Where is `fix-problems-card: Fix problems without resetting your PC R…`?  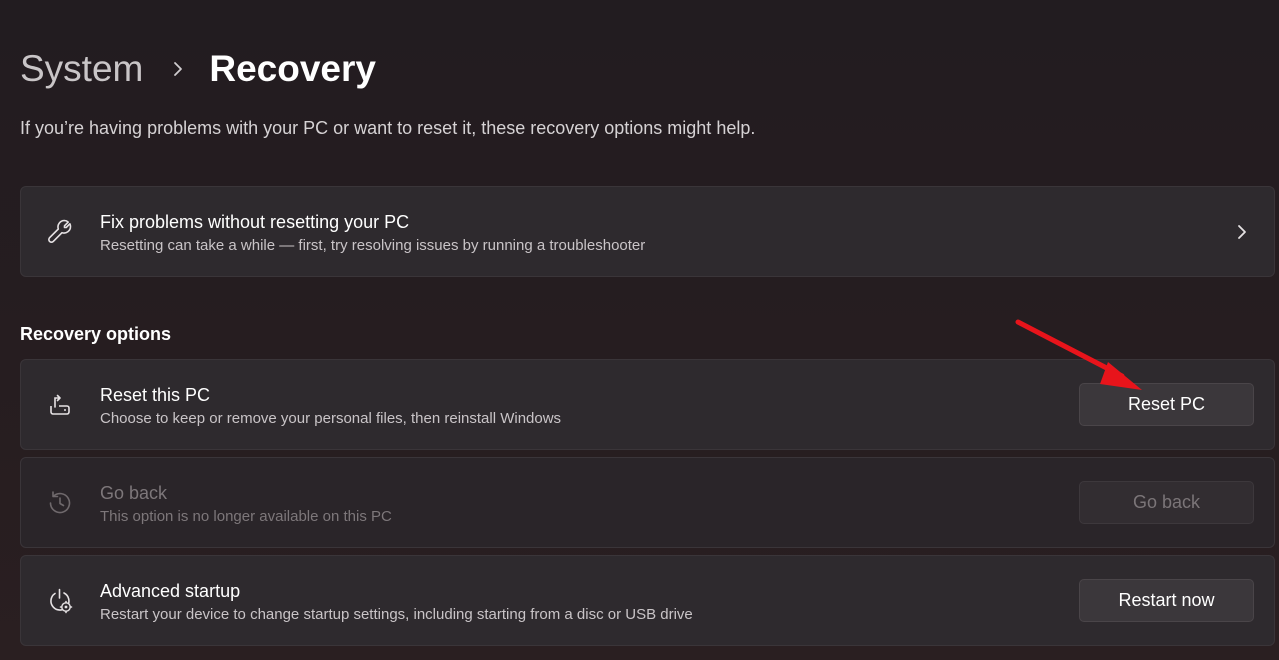 fix-problems-card: Fix problems without resetting your PC R… is located at coordinates (647, 231).